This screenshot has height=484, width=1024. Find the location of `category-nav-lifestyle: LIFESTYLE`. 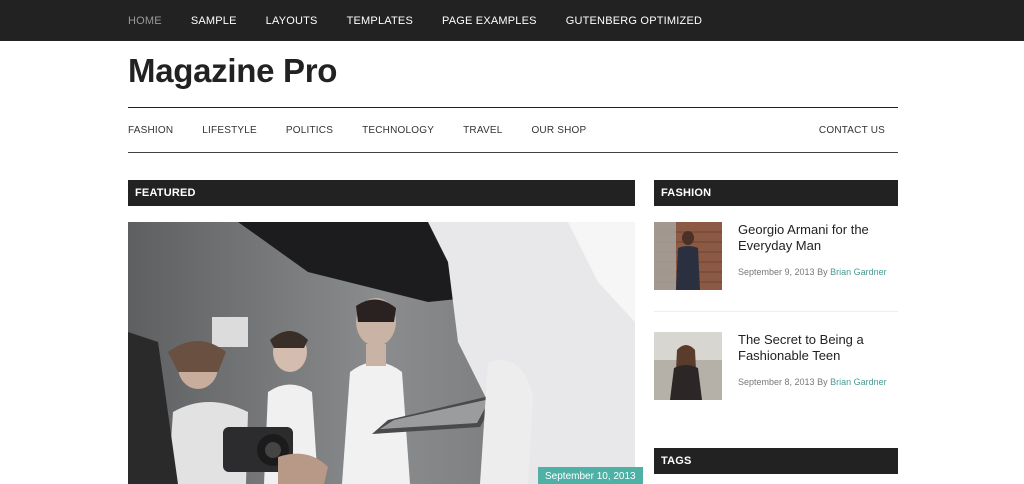

category-nav-lifestyle: LIFESTYLE is located at coordinates (229, 130).